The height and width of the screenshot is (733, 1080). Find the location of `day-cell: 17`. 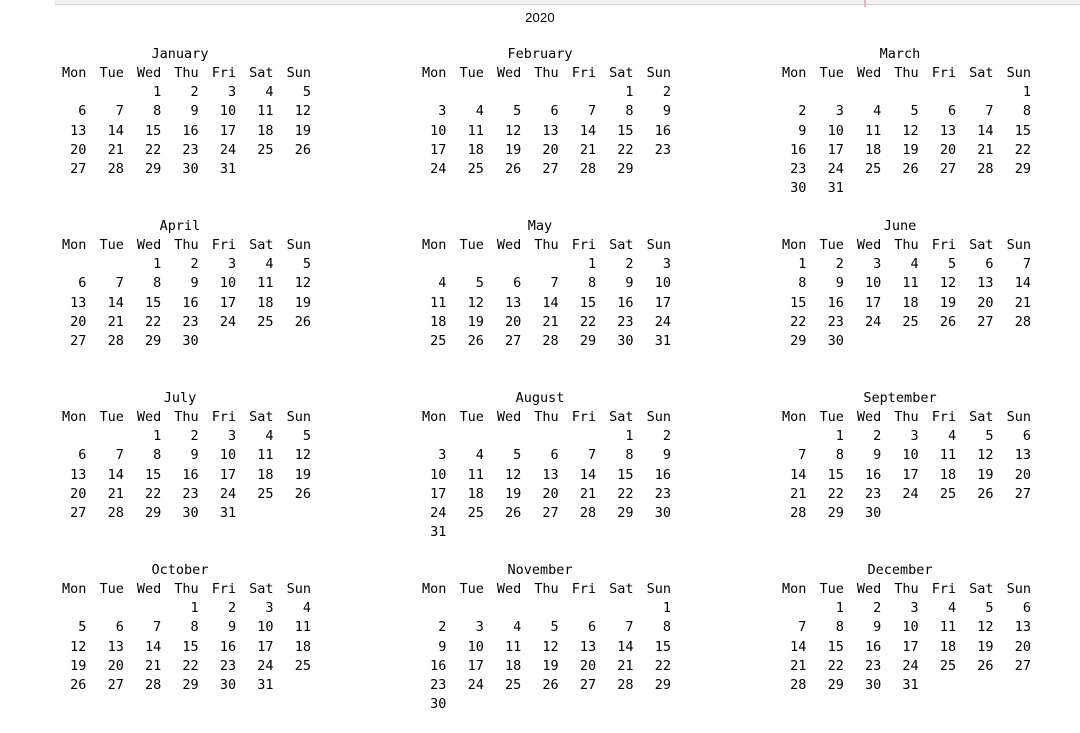

day-cell: 17 is located at coordinates (217, 475).